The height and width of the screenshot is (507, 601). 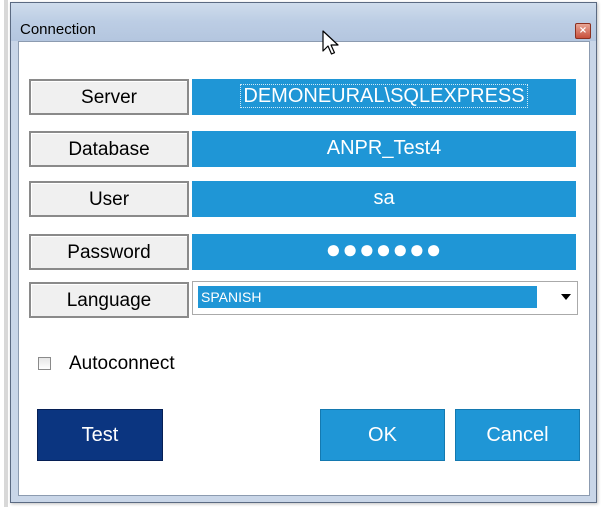 I want to click on autoconnect-checkbox, so click(x=44, y=363).